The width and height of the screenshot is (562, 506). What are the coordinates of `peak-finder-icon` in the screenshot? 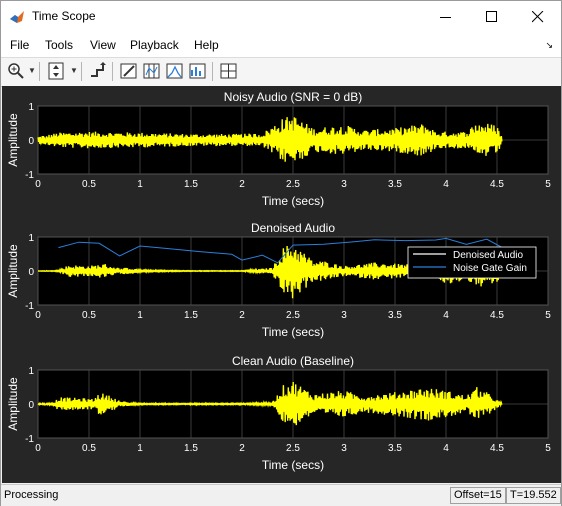 It's located at (175, 71).